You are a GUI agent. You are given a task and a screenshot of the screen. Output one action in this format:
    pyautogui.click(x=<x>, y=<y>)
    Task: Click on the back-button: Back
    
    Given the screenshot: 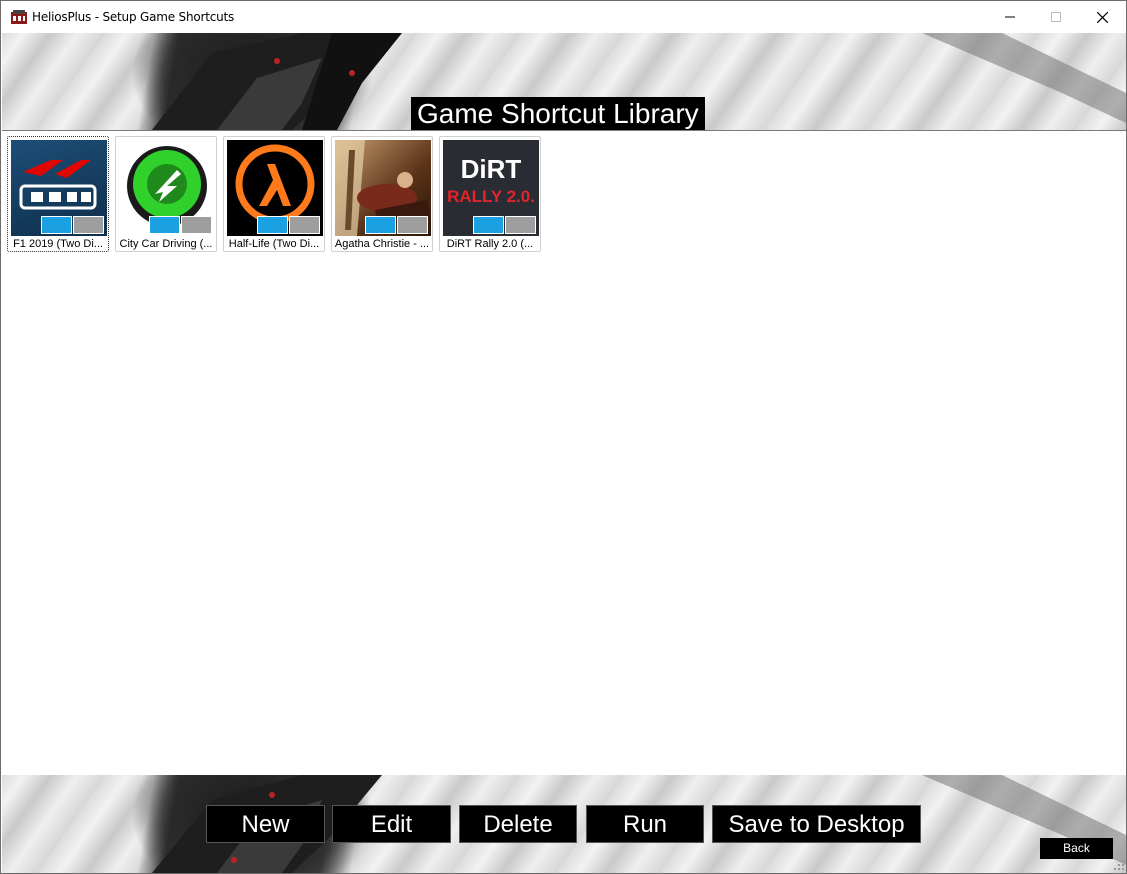 What is the action you would take?
    pyautogui.click(x=1076, y=848)
    